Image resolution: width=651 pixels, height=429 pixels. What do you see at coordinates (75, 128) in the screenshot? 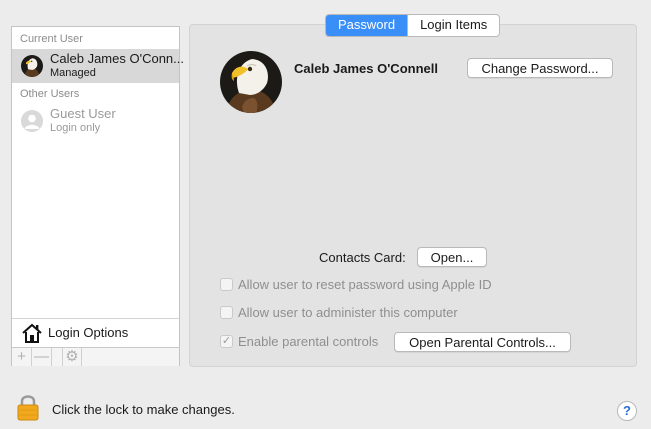
I see `guest-user-role: Login only` at bounding box center [75, 128].